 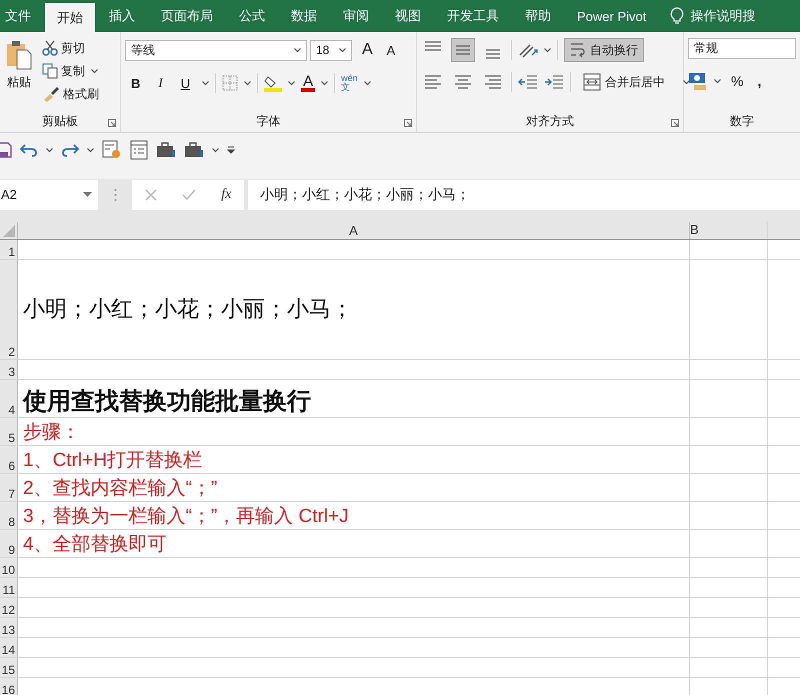 I want to click on bold-button: B, so click(x=135, y=83).